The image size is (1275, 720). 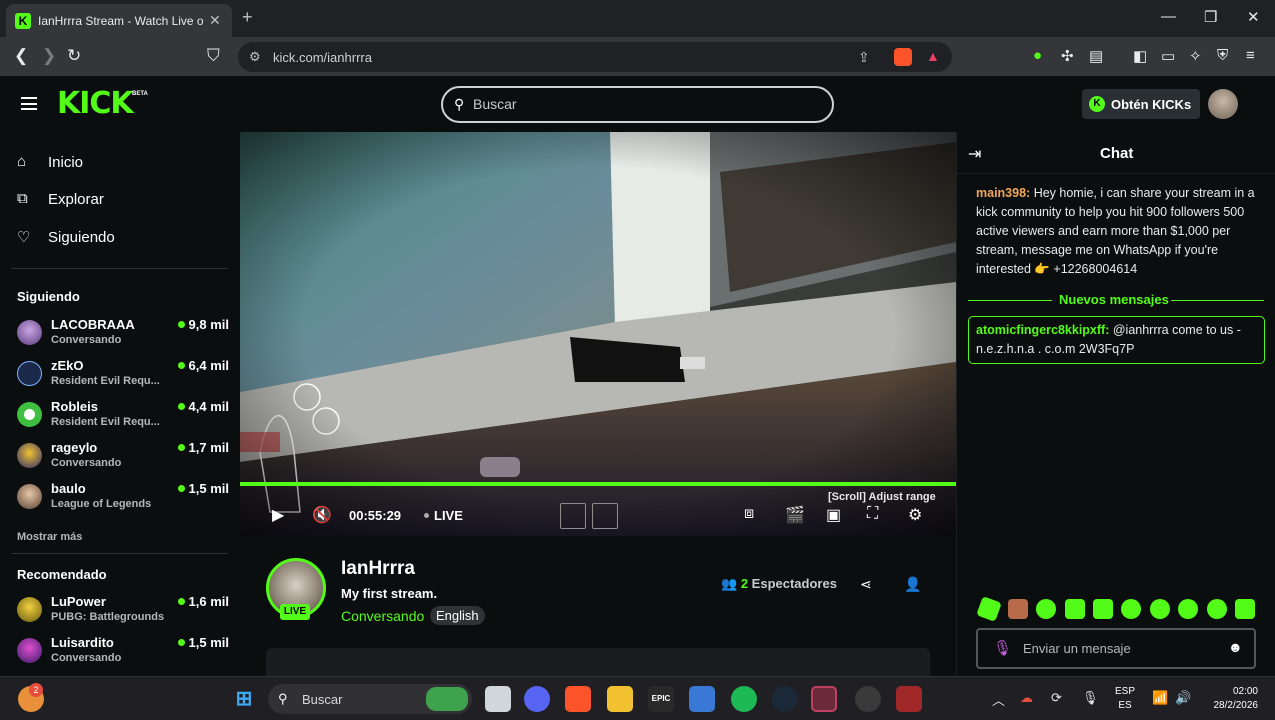 I want to click on input-language: ESP ES, so click(x=1125, y=699).